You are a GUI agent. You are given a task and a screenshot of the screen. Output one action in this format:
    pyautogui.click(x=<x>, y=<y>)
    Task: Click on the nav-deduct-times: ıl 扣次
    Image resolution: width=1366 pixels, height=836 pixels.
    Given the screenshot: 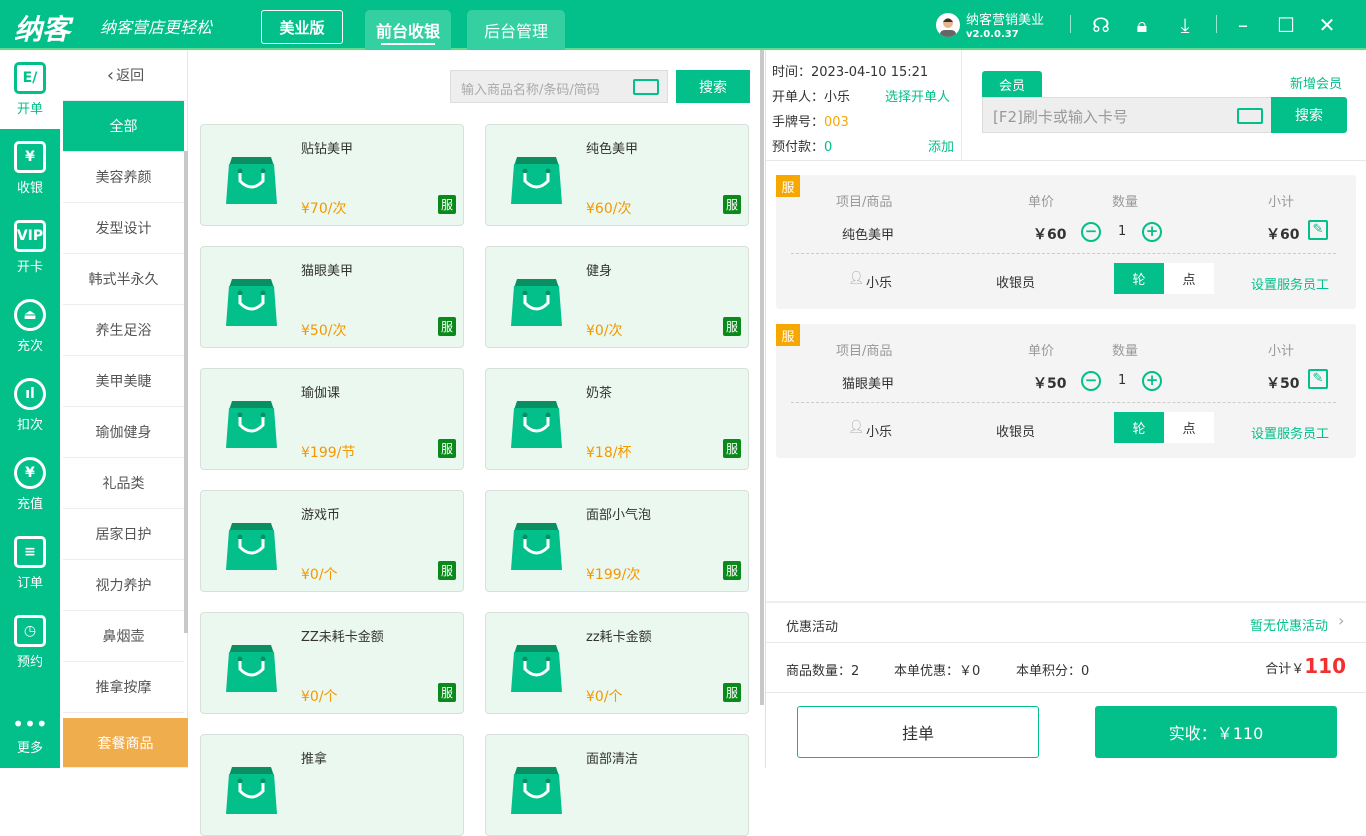 What is the action you would take?
    pyautogui.click(x=30, y=405)
    